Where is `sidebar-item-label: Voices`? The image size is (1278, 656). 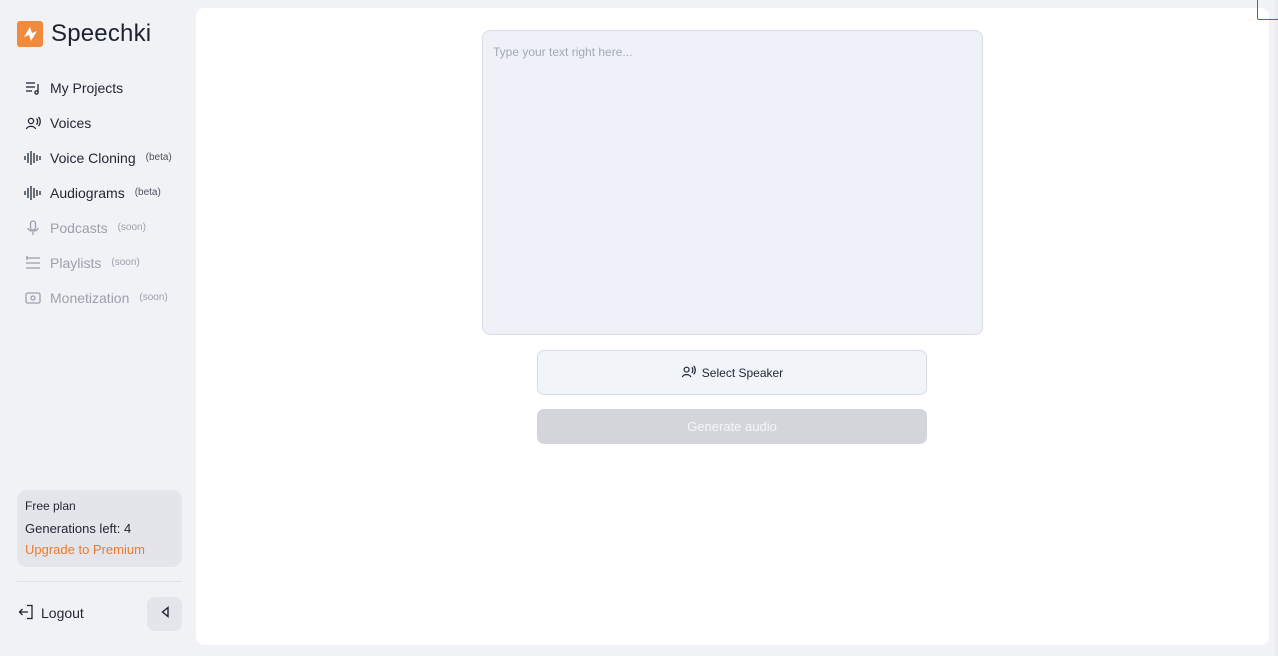
sidebar-item-label: Voices is located at coordinates (71, 122).